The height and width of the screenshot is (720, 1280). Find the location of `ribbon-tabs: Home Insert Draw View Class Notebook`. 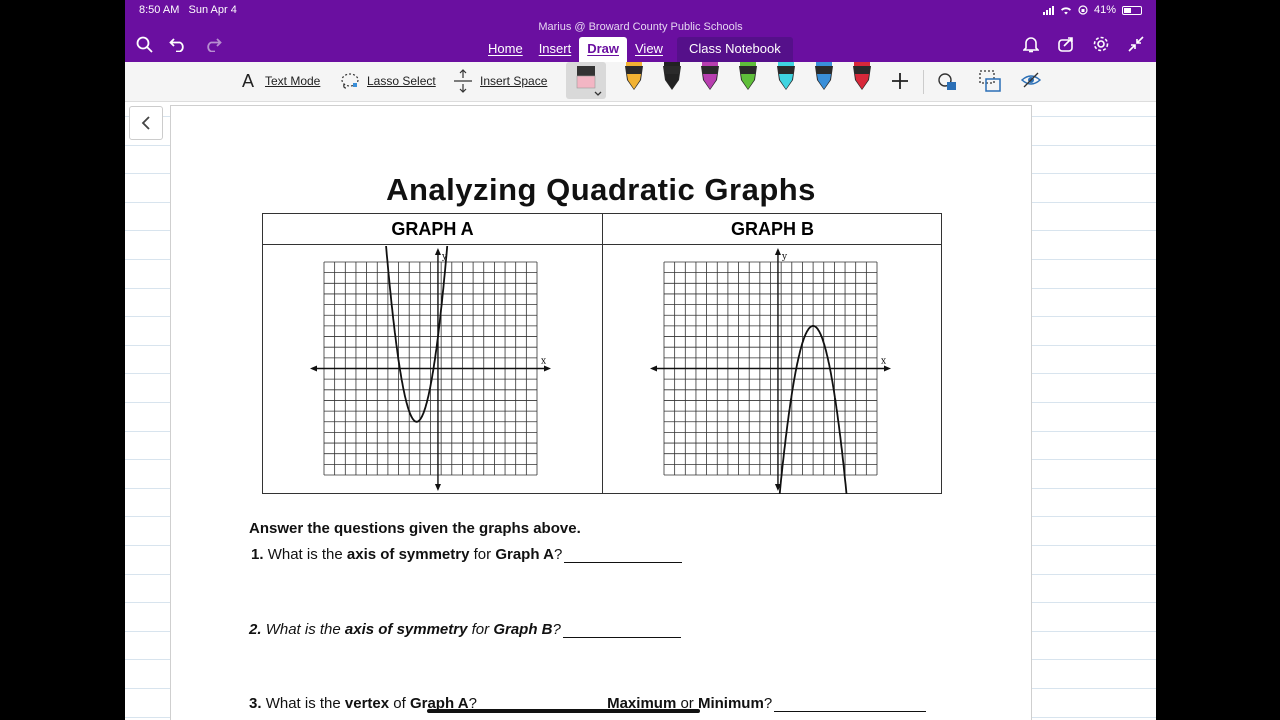

ribbon-tabs: Home Insert Draw View Class Notebook is located at coordinates (636, 49).